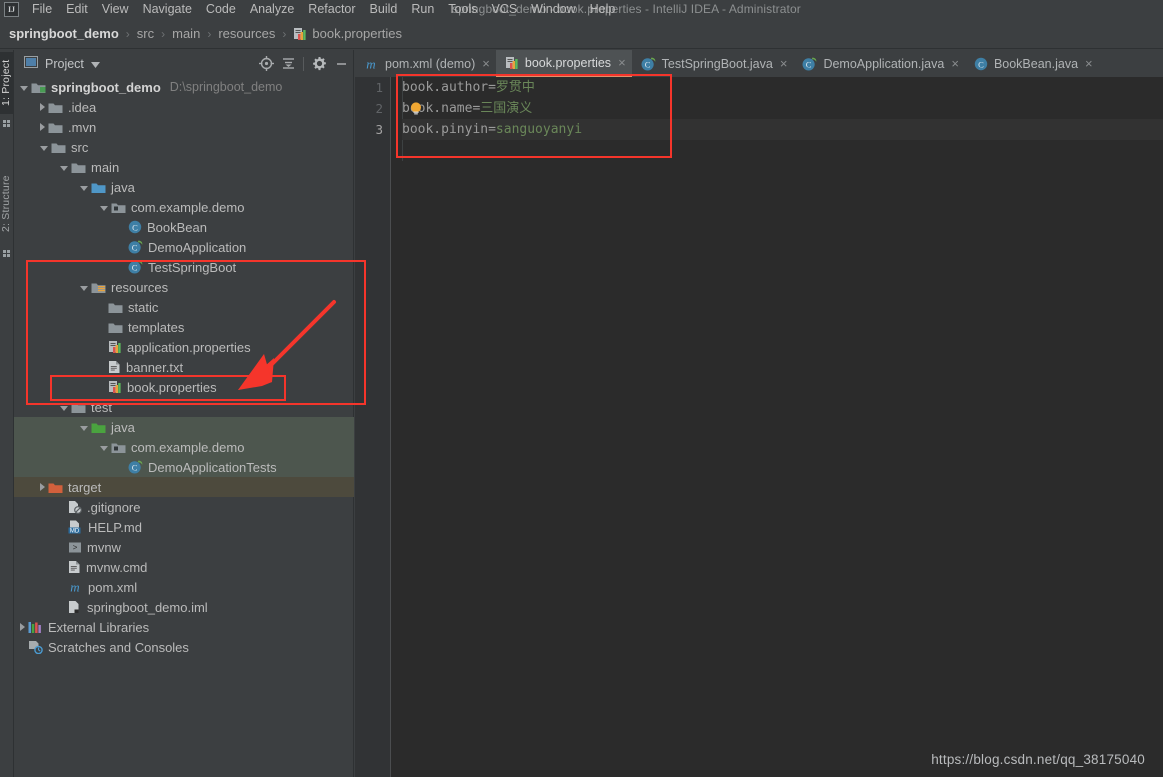  Describe the element at coordinates (64, 33) in the screenshot. I see `breadcrumb-item-0: springboot_demo` at that location.